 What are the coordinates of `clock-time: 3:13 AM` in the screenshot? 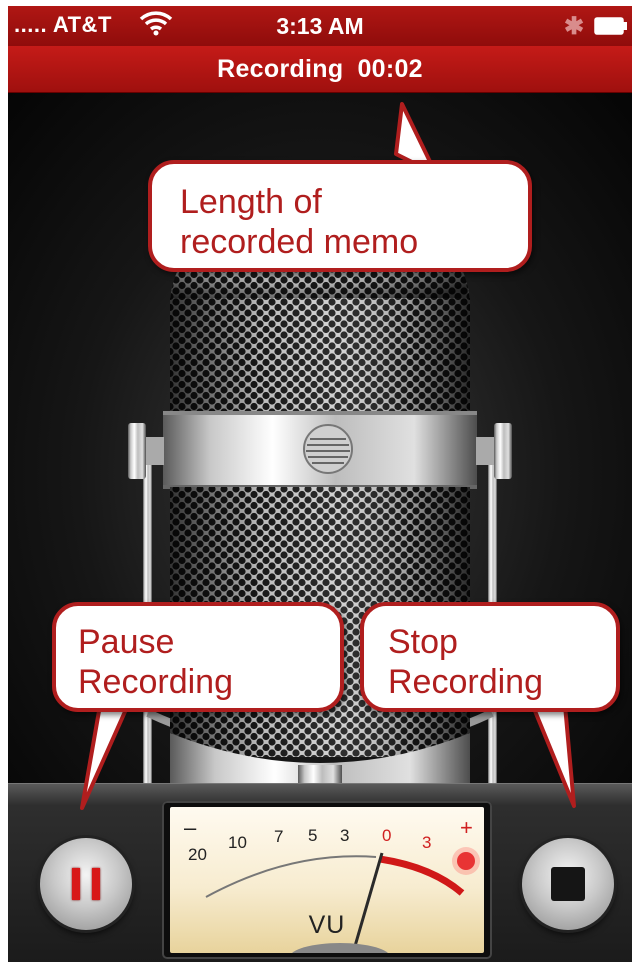 It's located at (320, 26).